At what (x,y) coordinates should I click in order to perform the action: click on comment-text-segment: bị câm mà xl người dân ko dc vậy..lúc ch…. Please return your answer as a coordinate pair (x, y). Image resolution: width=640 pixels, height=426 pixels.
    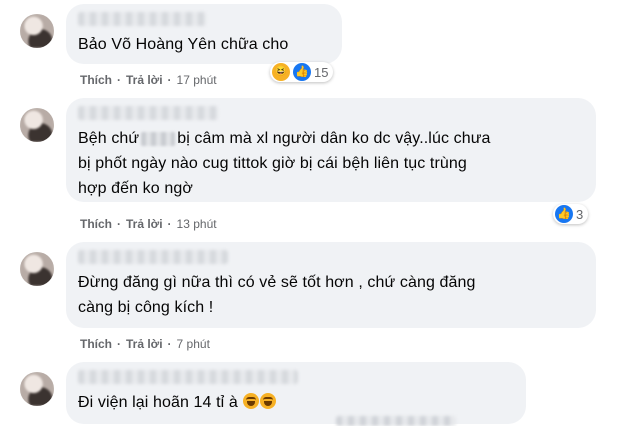
    Looking at the image, I should click on (334, 138).